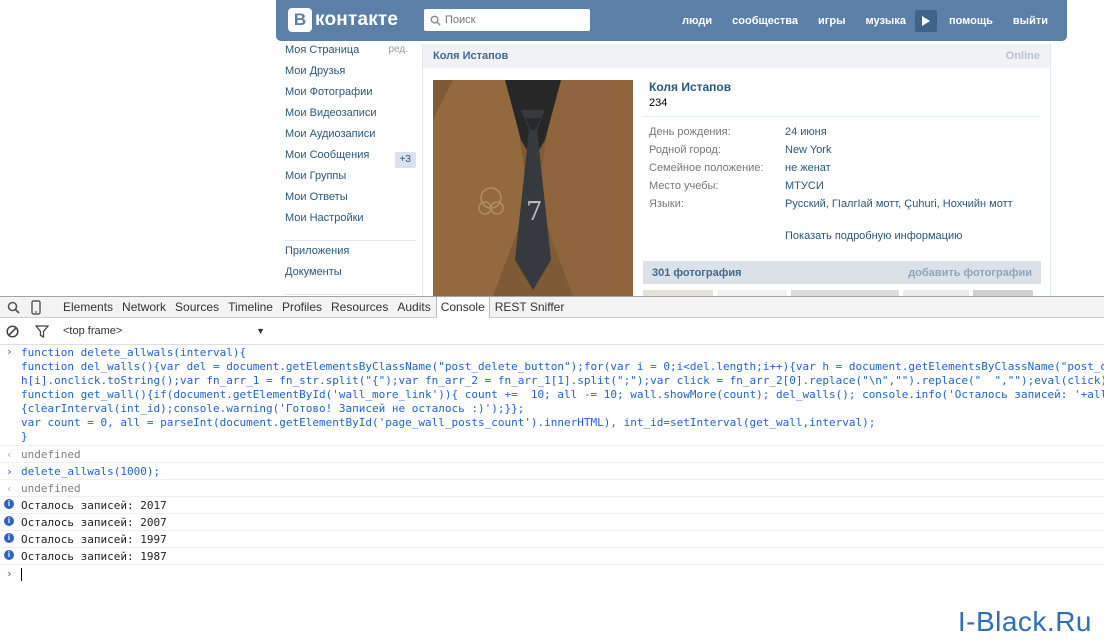  What do you see at coordinates (349, 138) in the screenshot?
I see `sidebar-item-audio: Мои Аудиозаписи` at bounding box center [349, 138].